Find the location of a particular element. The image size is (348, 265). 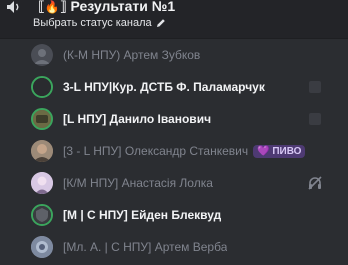

member-name: [L НПУ] Данило Іванович is located at coordinates (137, 119).